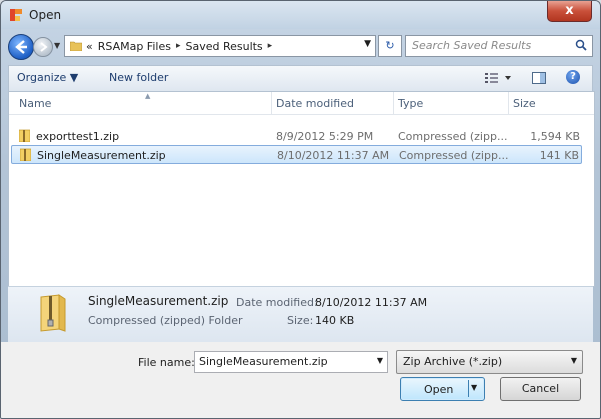 The image size is (601, 419). Describe the element at coordinates (300, 320) in the screenshot. I see `details-size-label: Size:` at that location.